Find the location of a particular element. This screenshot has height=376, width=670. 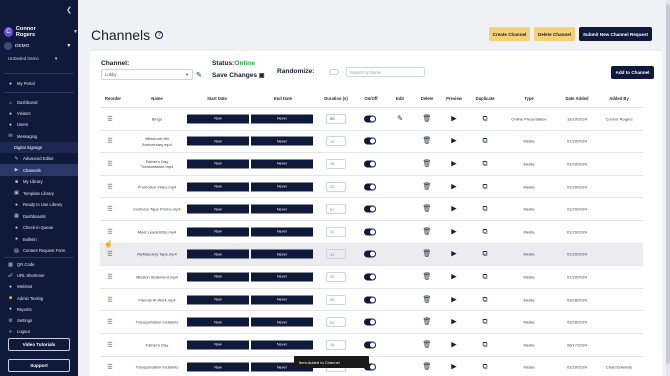

collapse-sidebar-icon: ❮ is located at coordinates (69, 10).